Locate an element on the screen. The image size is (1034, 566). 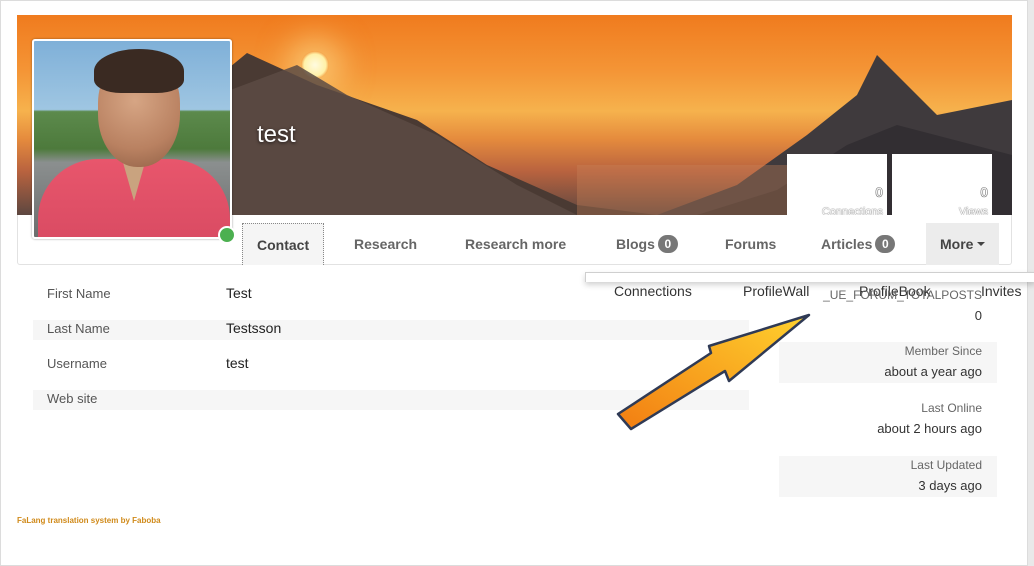
tab-articles: Articles 0 is located at coordinates (858, 244).